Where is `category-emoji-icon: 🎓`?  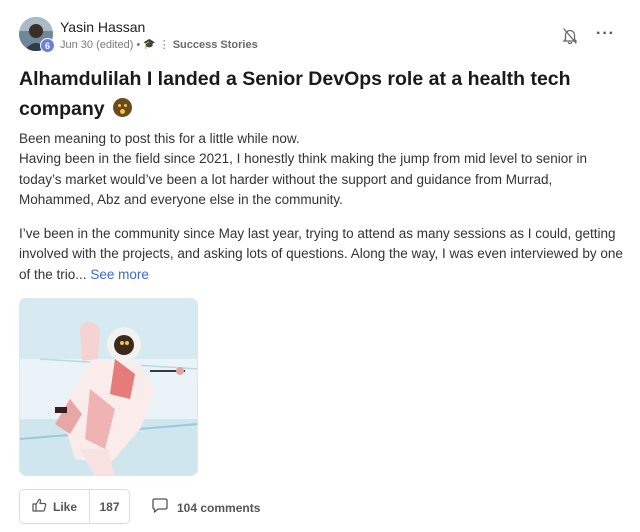
category-emoji-icon: 🎓 is located at coordinates (149, 44).